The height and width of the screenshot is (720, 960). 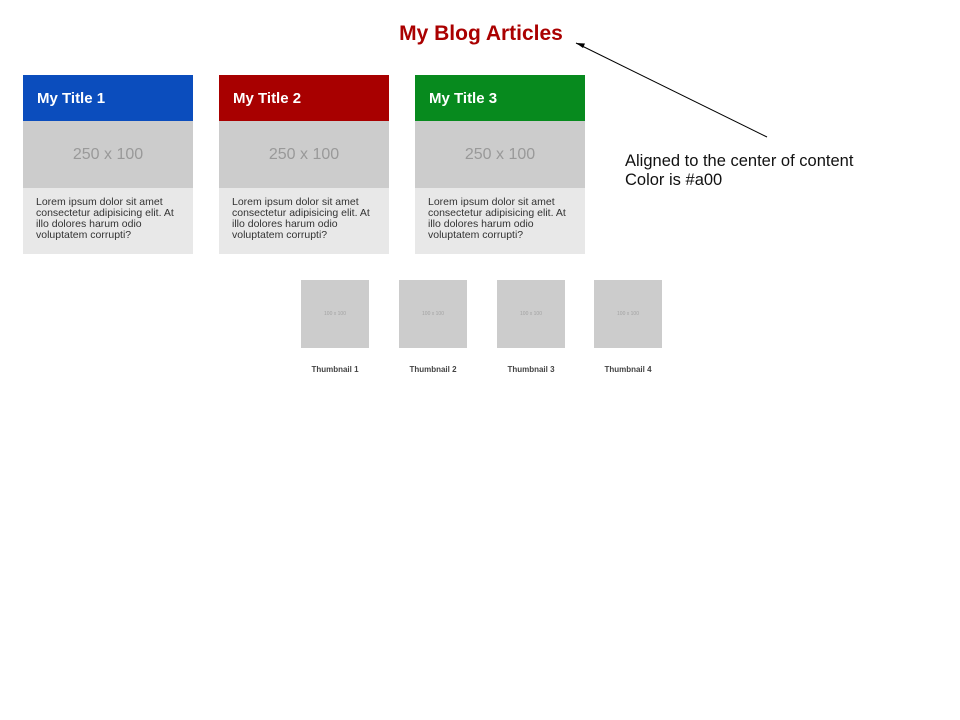 I want to click on thumbnail-label: Thumbnail 3, so click(x=531, y=369).